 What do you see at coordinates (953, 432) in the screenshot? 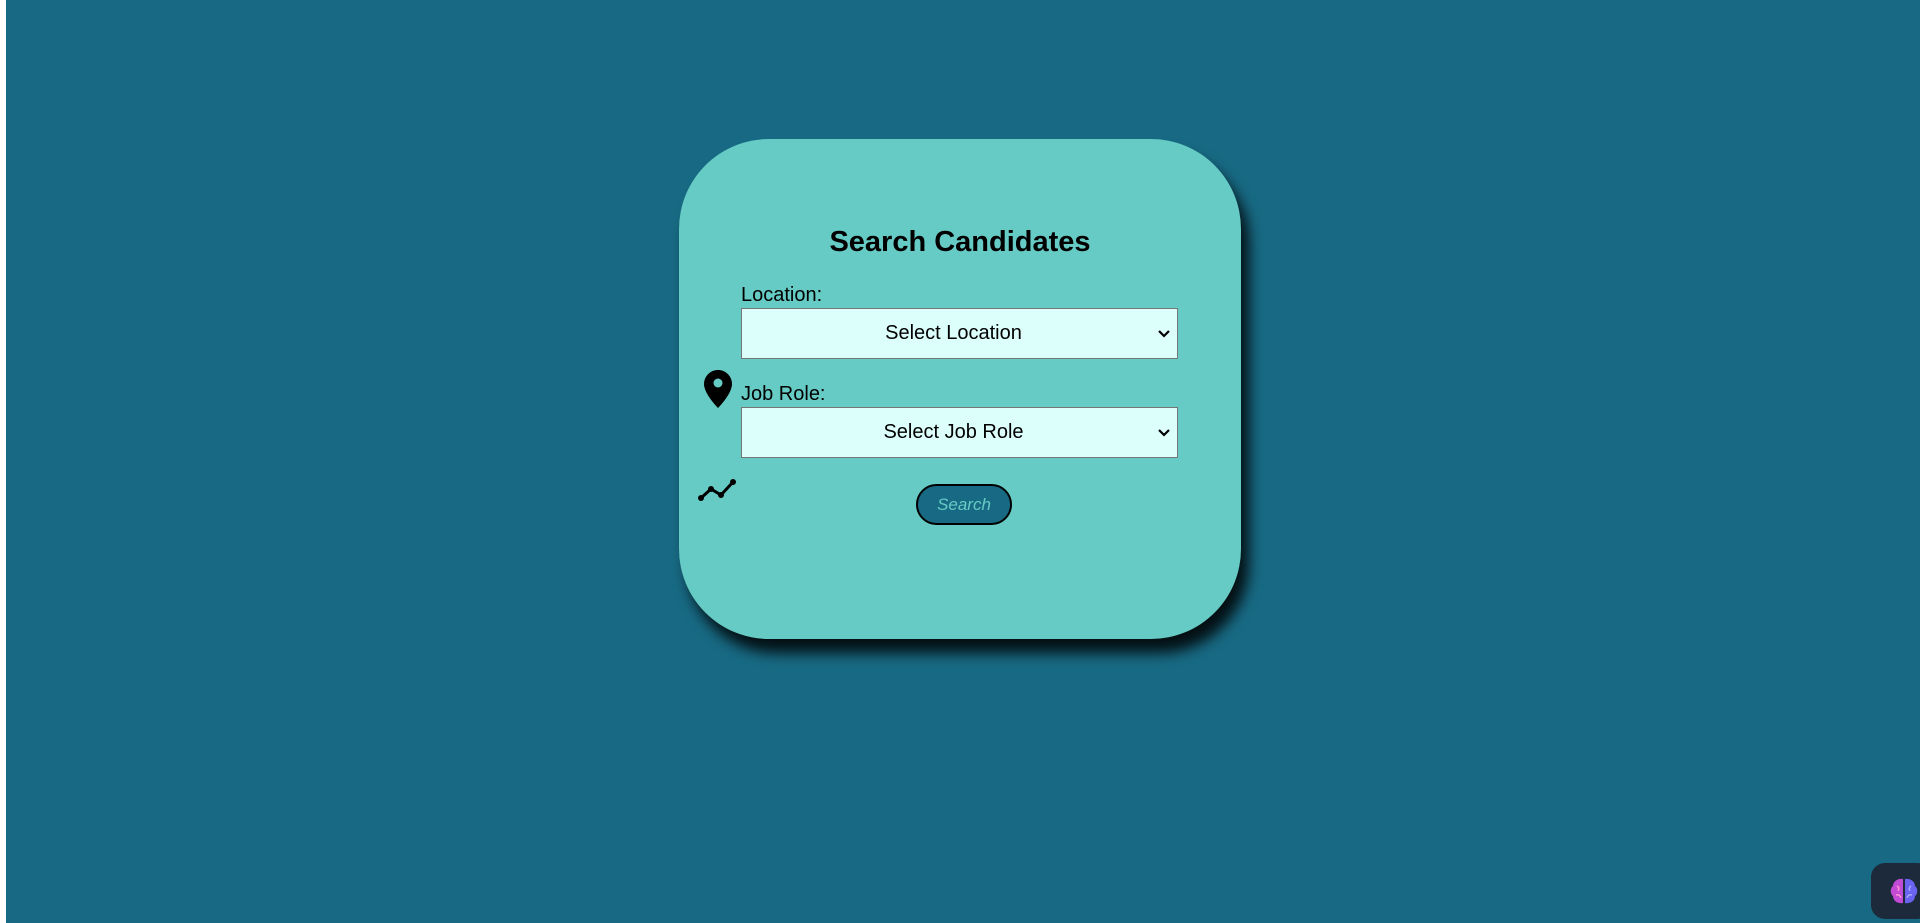
I see `job-role-select-value: Select Job Role` at bounding box center [953, 432].